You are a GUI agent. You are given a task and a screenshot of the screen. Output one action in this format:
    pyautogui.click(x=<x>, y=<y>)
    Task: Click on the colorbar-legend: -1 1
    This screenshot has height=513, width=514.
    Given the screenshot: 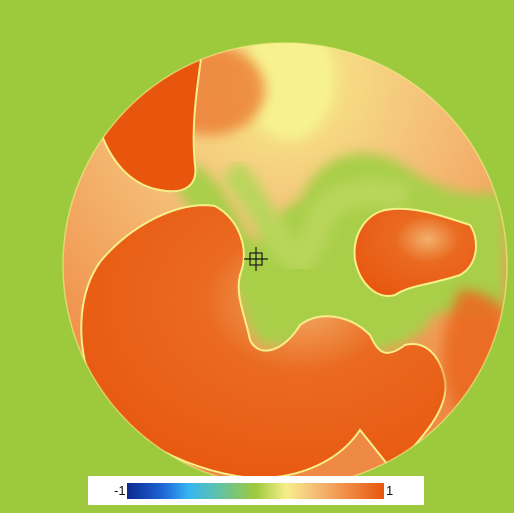 What is the action you would take?
    pyautogui.click(x=256, y=490)
    